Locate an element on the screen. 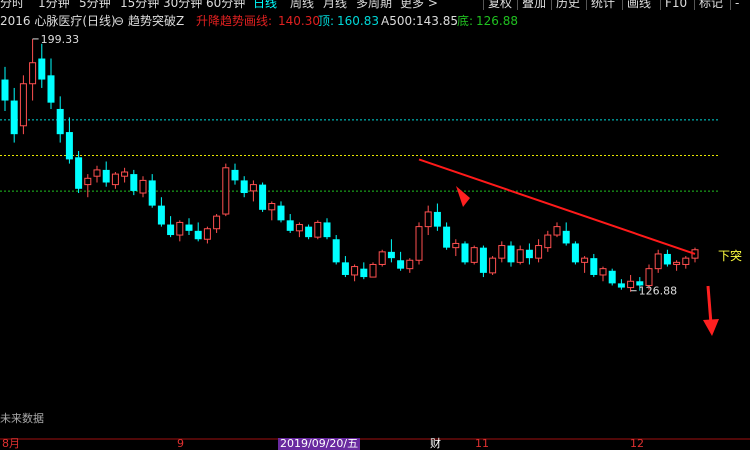 The height and width of the screenshot is (450, 750). period-tab: 周线 is located at coordinates (302, 5).